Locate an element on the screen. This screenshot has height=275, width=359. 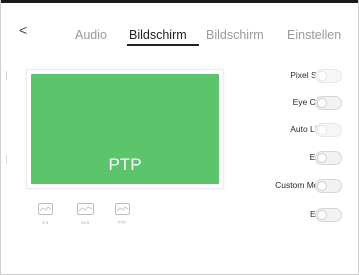
ptp-icon is located at coordinates (122, 209).